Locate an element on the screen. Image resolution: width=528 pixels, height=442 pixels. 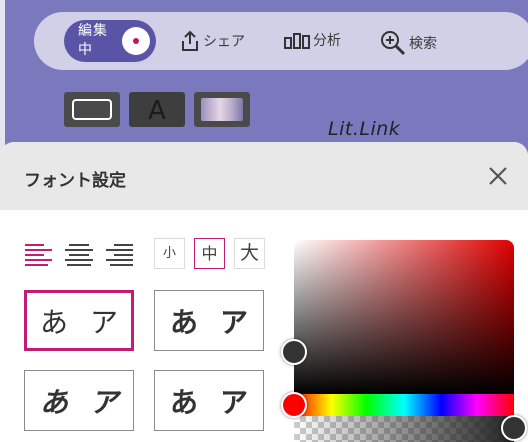
font-option-rounded: あ ア is located at coordinates (79, 400).